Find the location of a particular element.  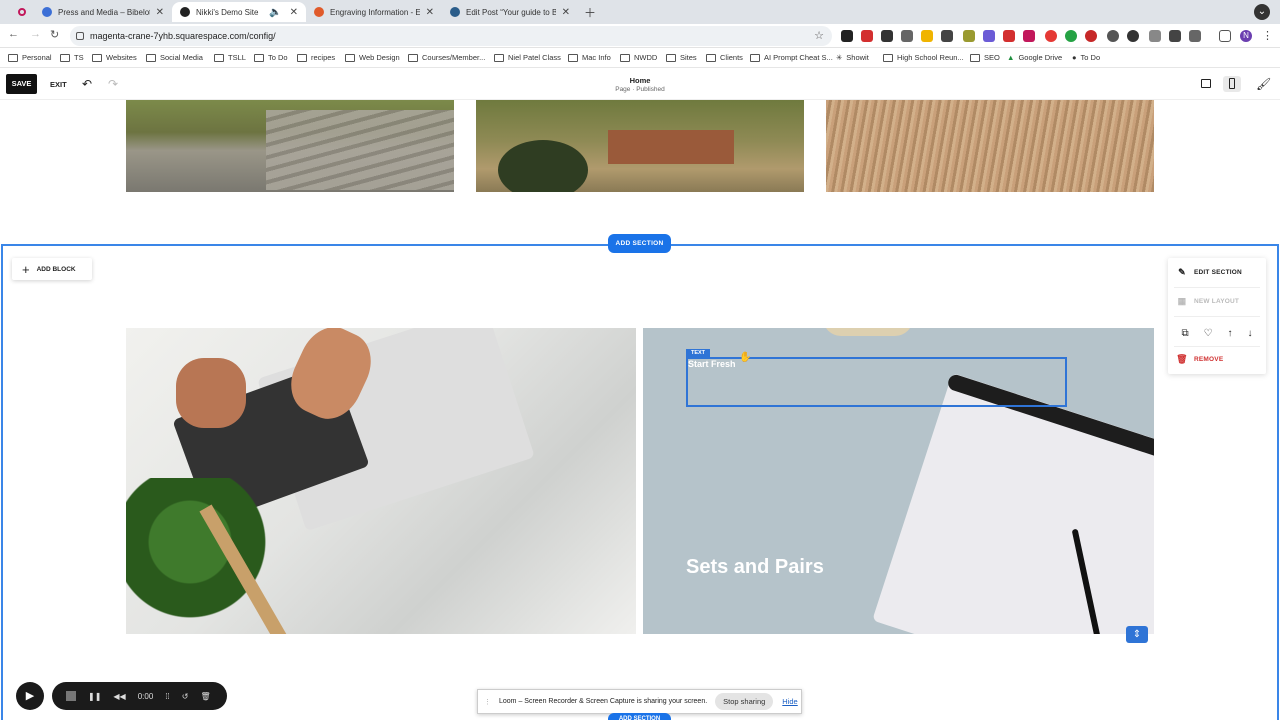

heading-sets-and-pairs: Sets and Pairs is located at coordinates (755, 567).